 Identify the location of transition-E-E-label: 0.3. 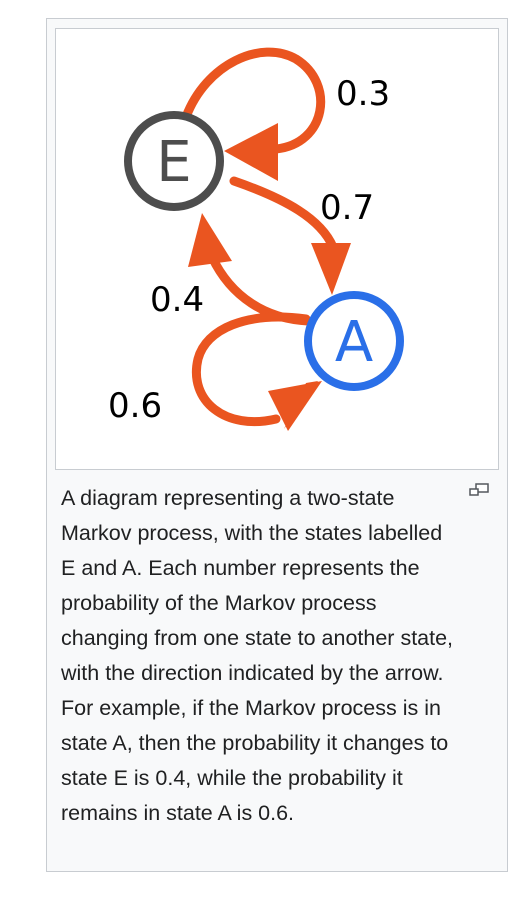
(363, 94).